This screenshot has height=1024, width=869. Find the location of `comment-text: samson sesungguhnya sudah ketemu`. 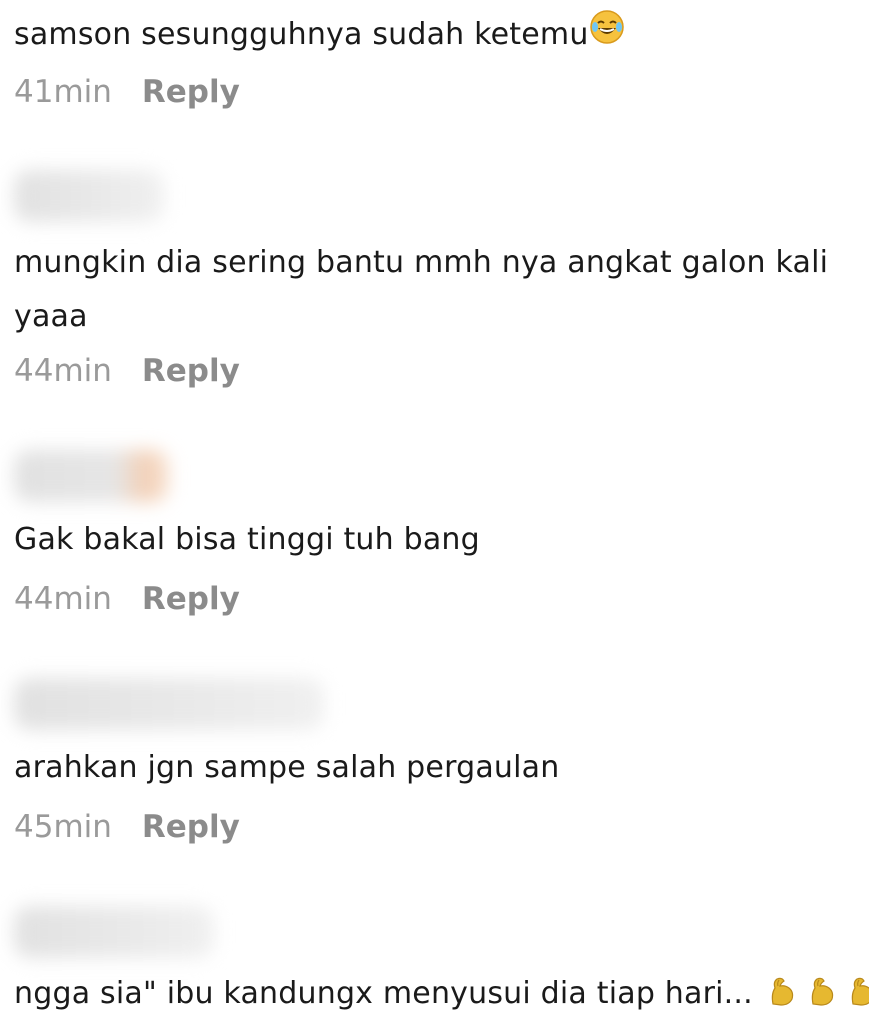

comment-text: samson sesungguhnya sudah ketemu is located at coordinates (319, 35).